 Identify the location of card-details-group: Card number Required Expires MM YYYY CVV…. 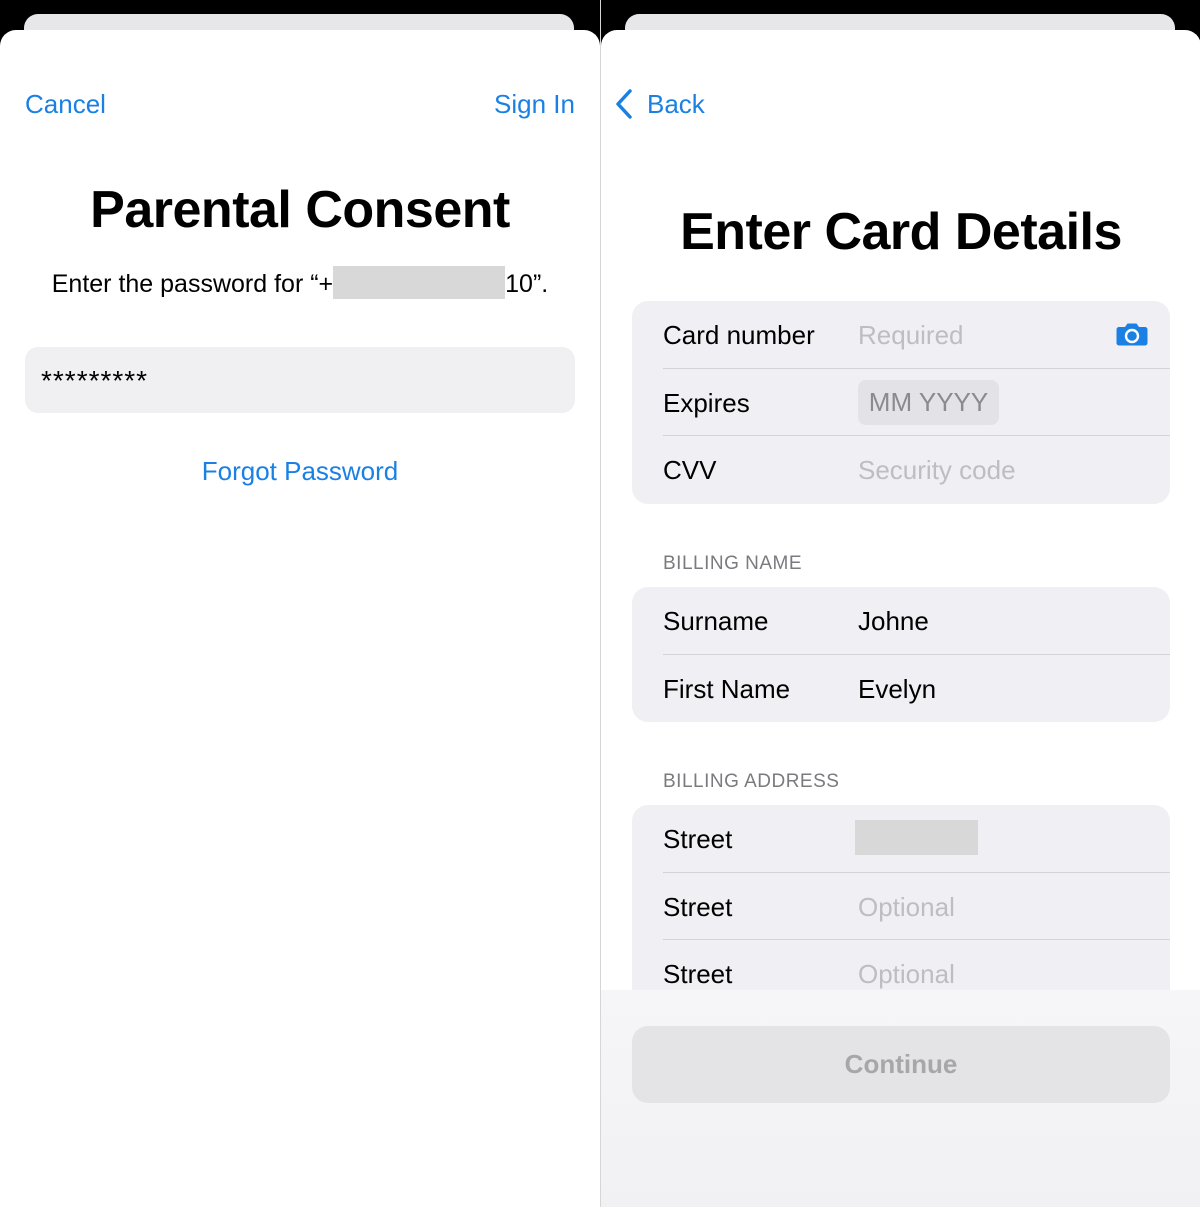
(901, 402).